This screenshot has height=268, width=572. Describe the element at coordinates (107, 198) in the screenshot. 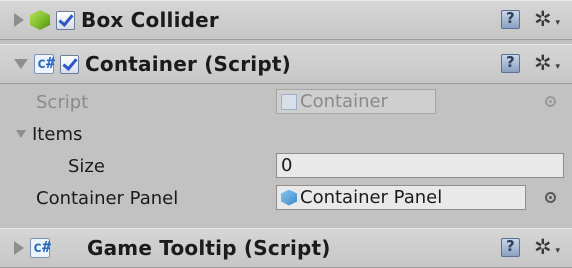

I see `container-panel-label: Container Panel` at that location.